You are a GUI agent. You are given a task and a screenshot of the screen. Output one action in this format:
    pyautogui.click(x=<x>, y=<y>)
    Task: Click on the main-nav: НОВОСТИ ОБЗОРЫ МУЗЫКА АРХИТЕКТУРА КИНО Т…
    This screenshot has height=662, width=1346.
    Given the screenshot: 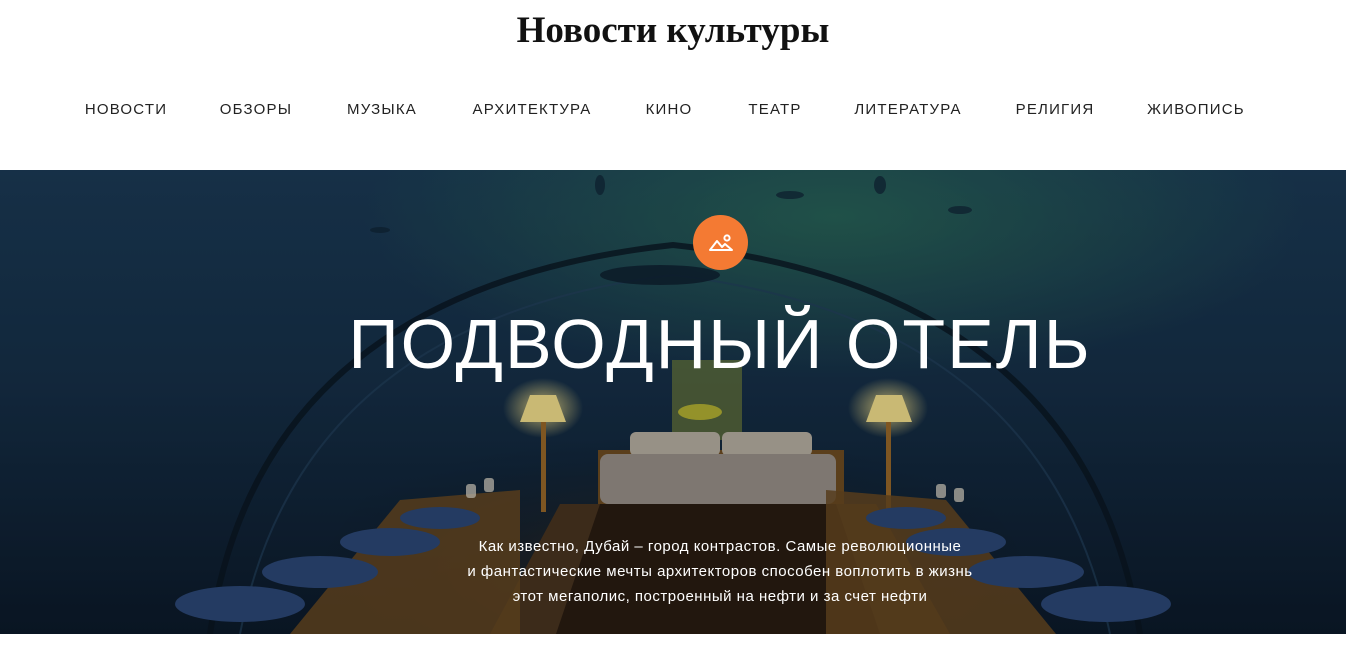 What is the action you would take?
    pyautogui.click(x=673, y=111)
    